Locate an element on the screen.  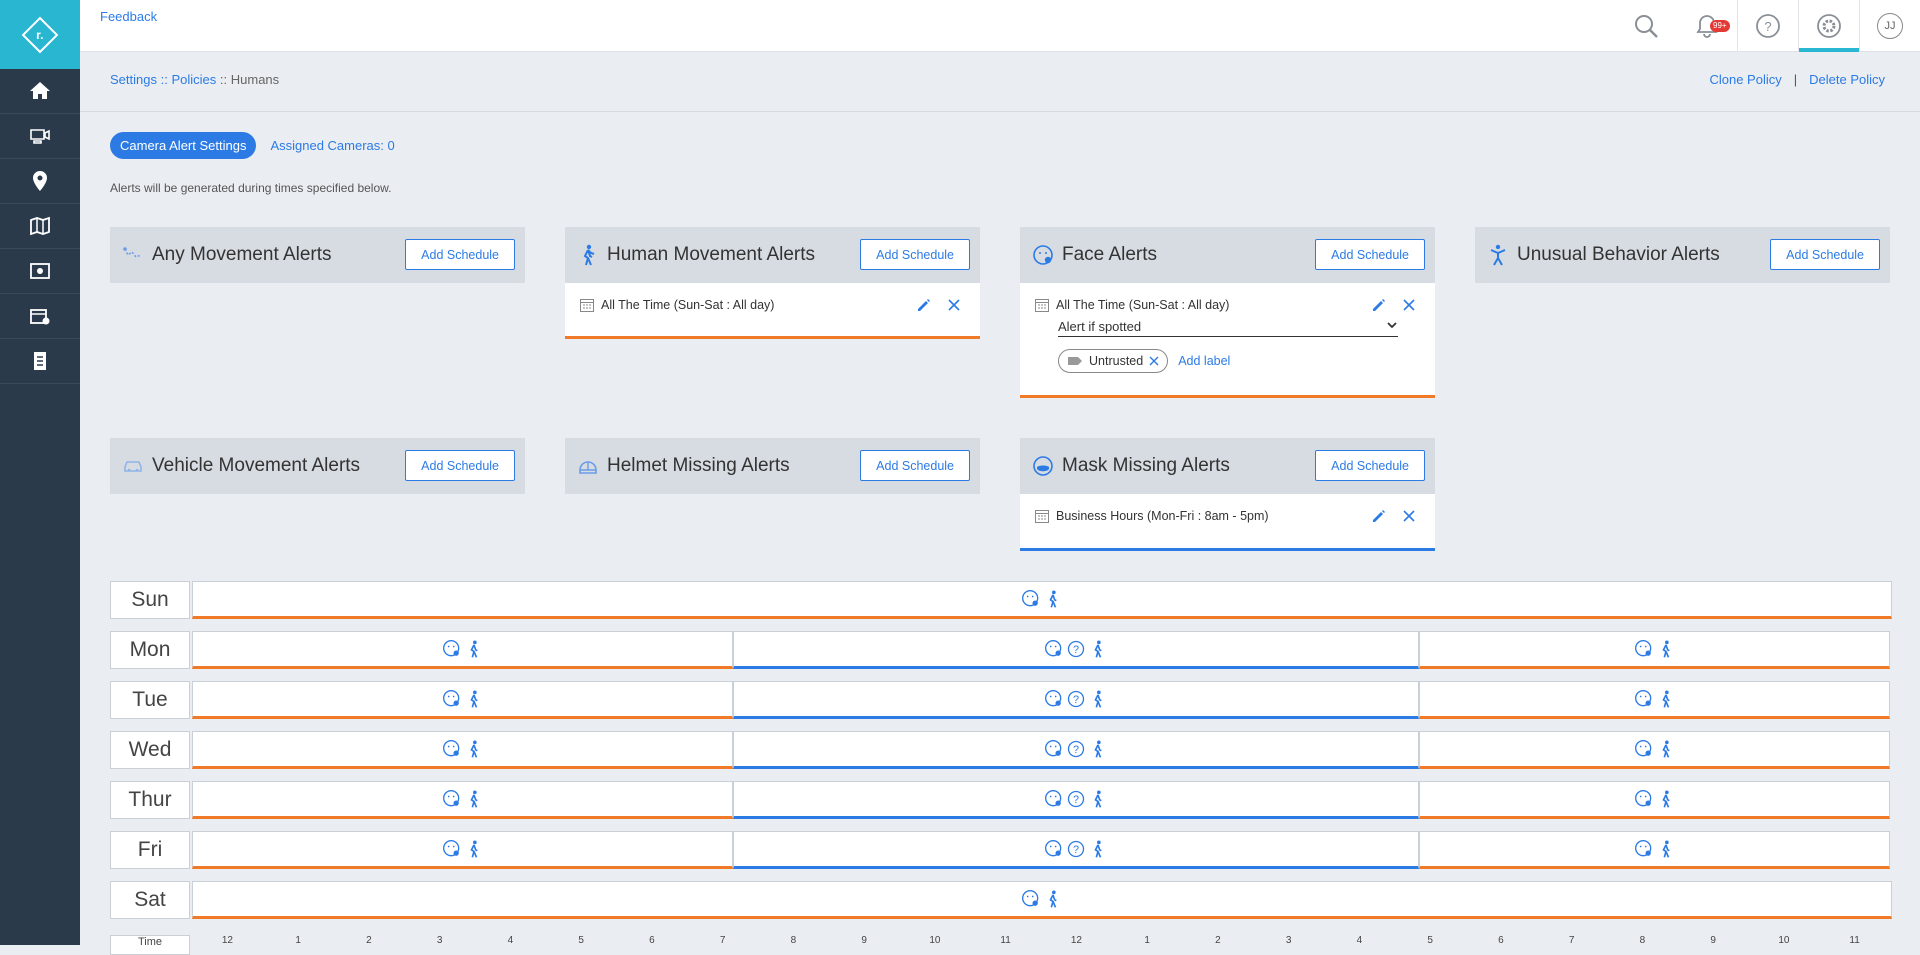
nav-video-wall is located at coordinates (40, 271).